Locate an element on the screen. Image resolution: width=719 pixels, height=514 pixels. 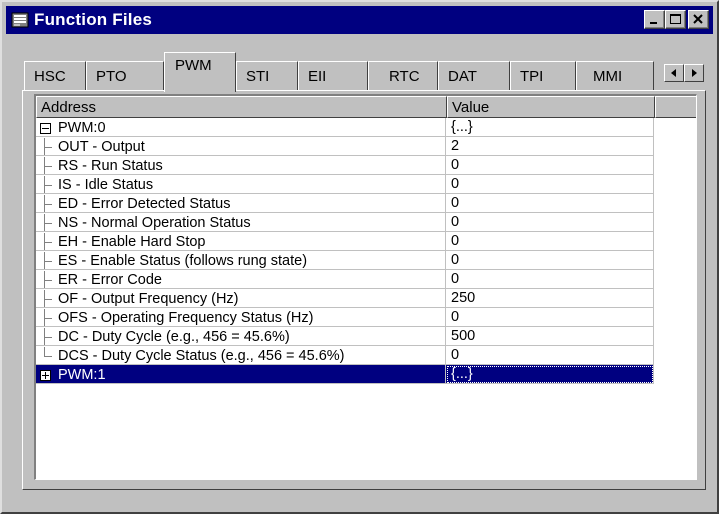
table-row: OF - Output Frequency (Hz) 250 is located at coordinates (346, 298).